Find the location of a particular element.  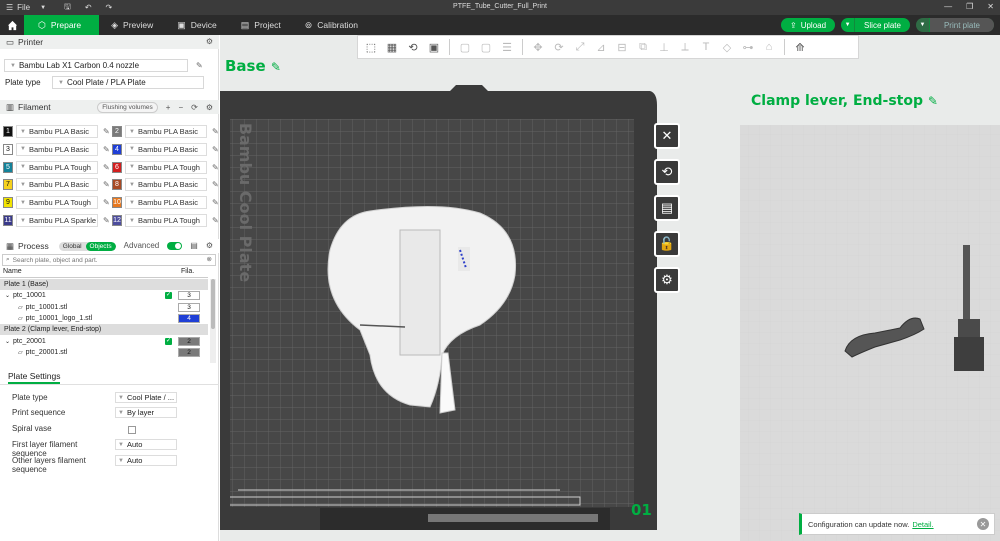

filament-color-swatch: 5 is located at coordinates (8, 167).